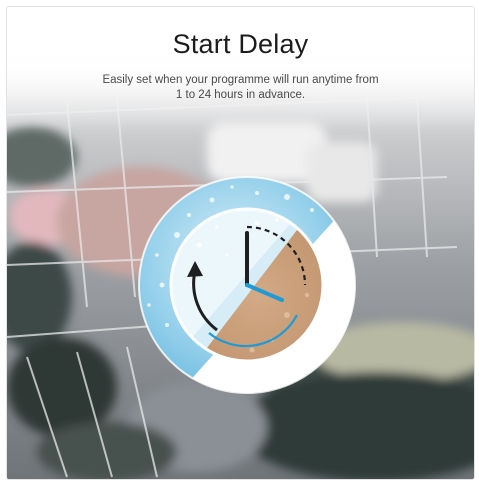  I want to click on feature-description-line-2: 1 to 24 hours in advance., so click(240, 95).